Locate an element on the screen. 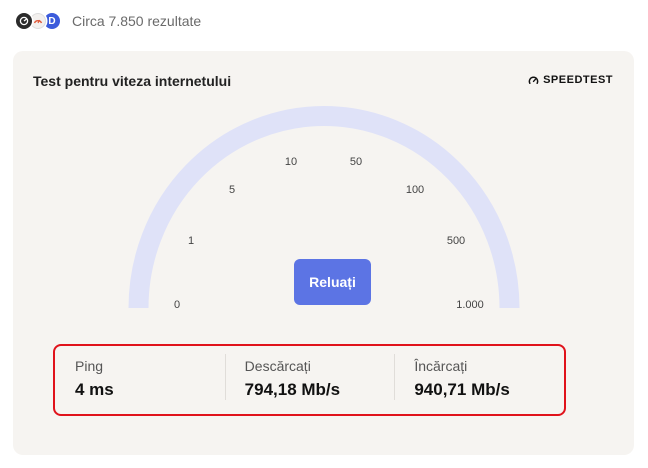  upload-result: Încărcați 940,71 Mb/s is located at coordinates (479, 380).